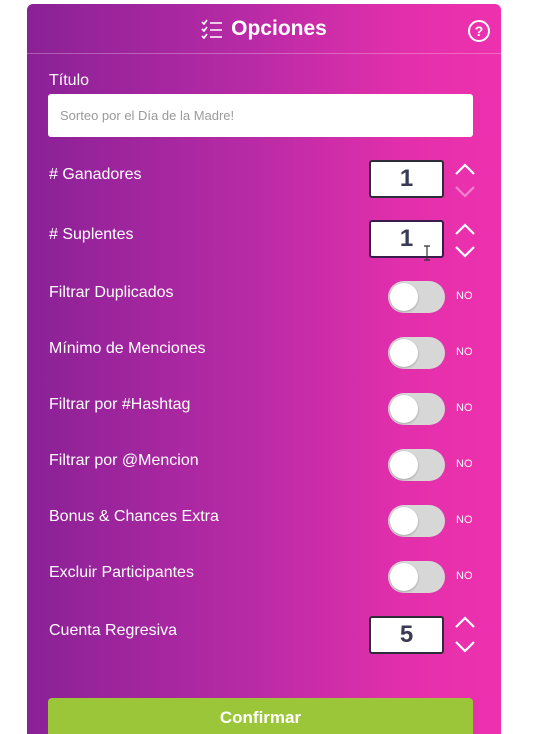 The width and height of the screenshot is (535, 734). Describe the element at coordinates (69, 80) in the screenshot. I see `title-label: Título` at that location.